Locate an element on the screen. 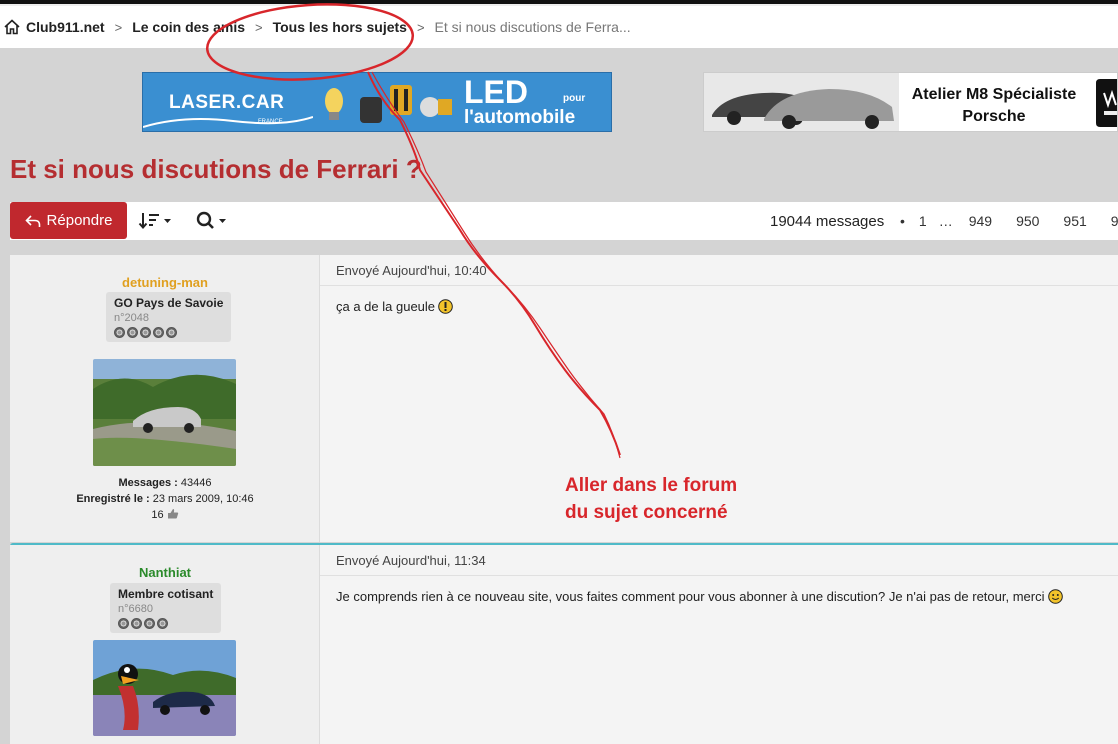 The width and height of the screenshot is (1118, 744). reply-button: Répondre is located at coordinates (68, 220).